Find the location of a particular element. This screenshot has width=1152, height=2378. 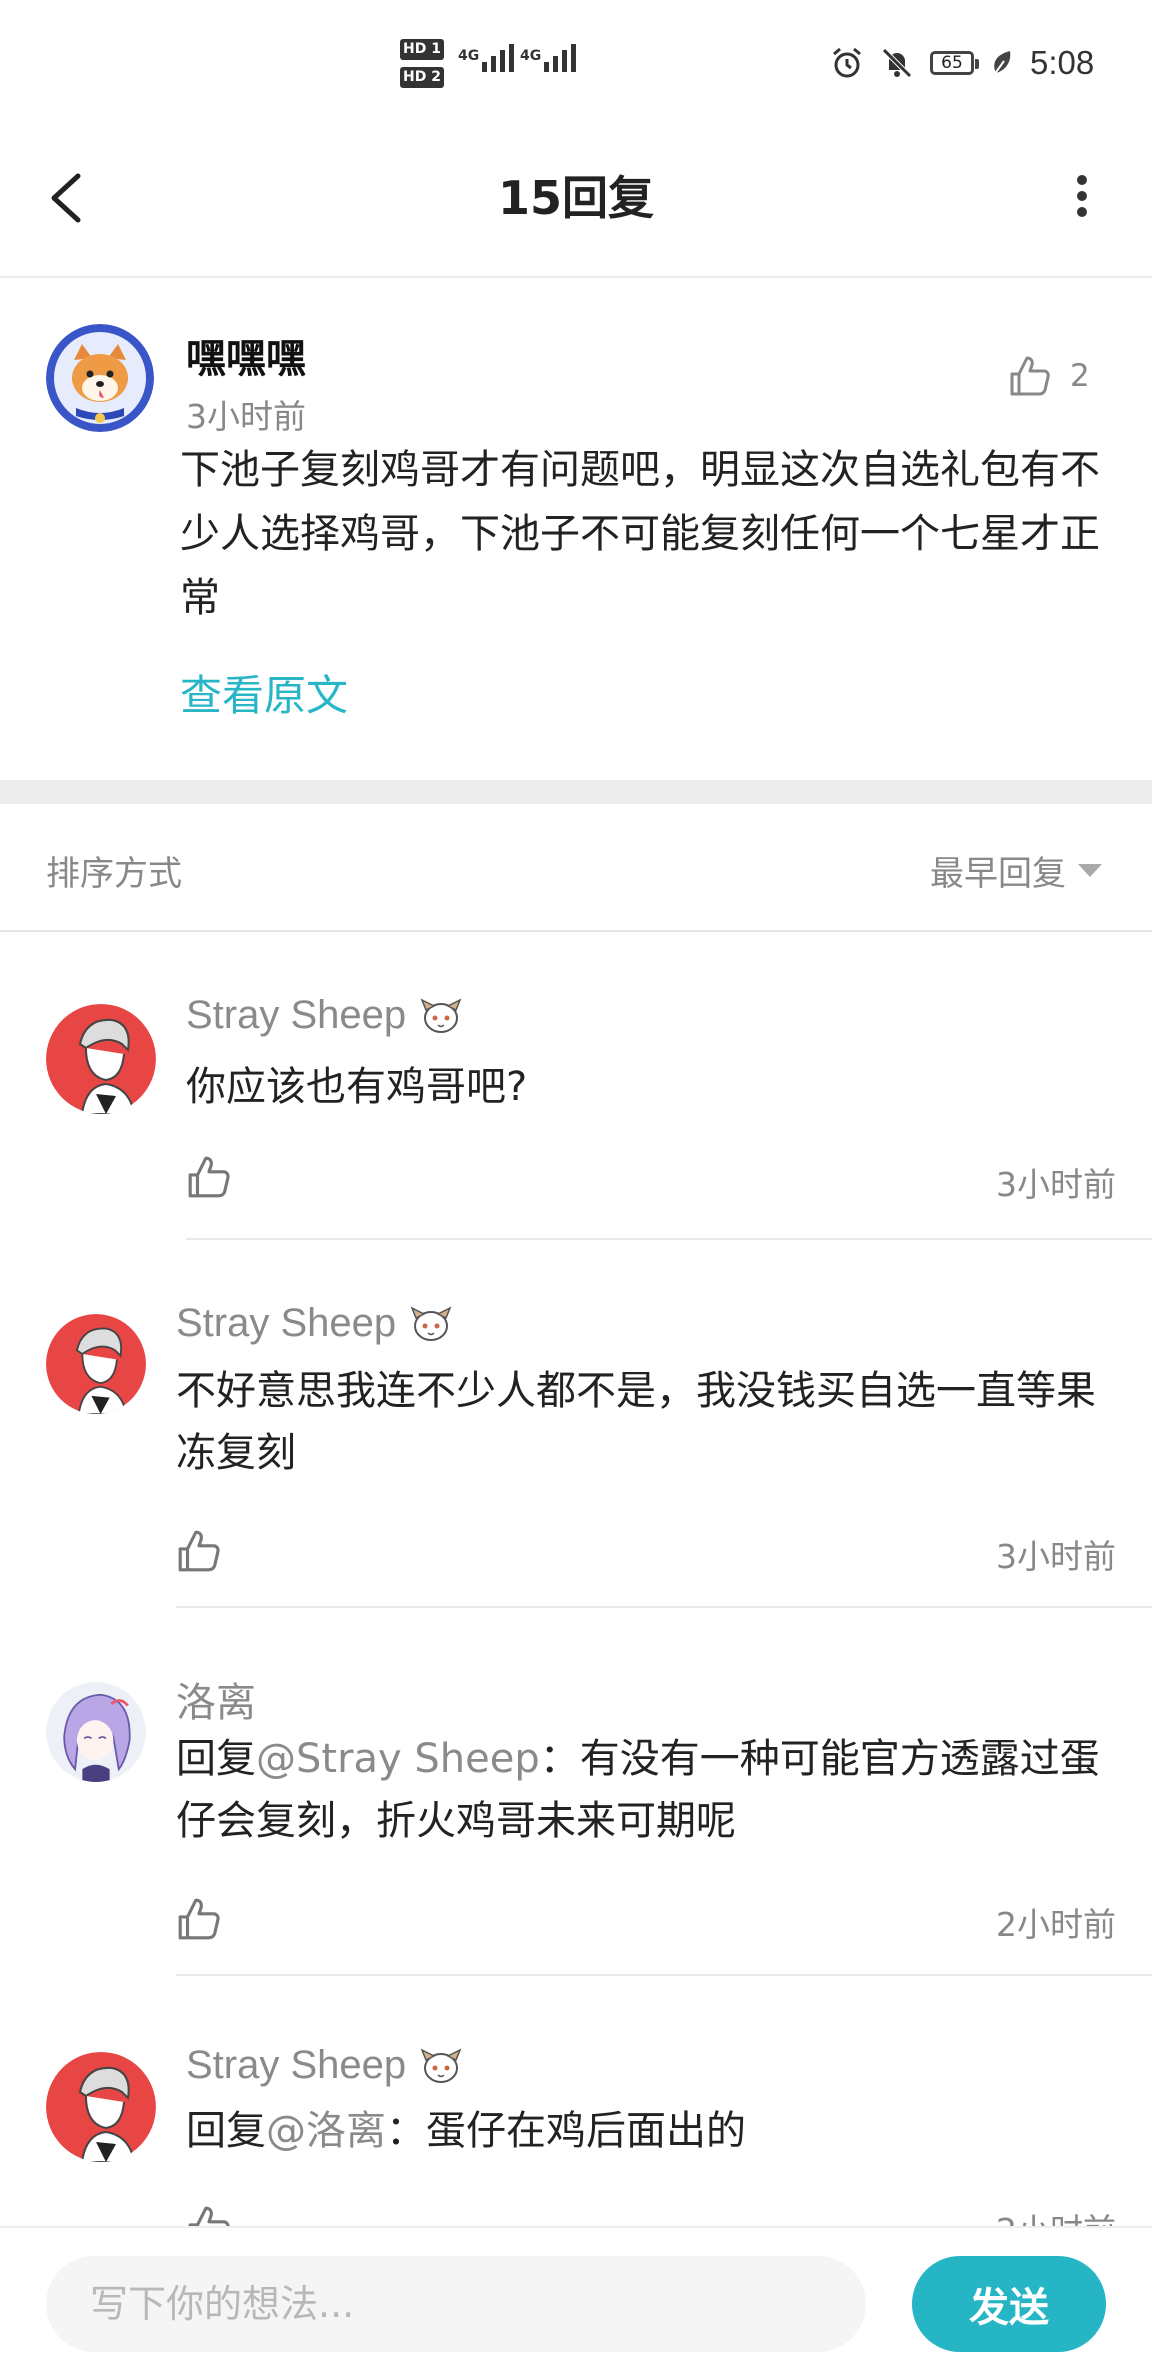

status-bar: HD 1 HD 2 4G 4G 65 5:08 is located at coordinates (576, 65).